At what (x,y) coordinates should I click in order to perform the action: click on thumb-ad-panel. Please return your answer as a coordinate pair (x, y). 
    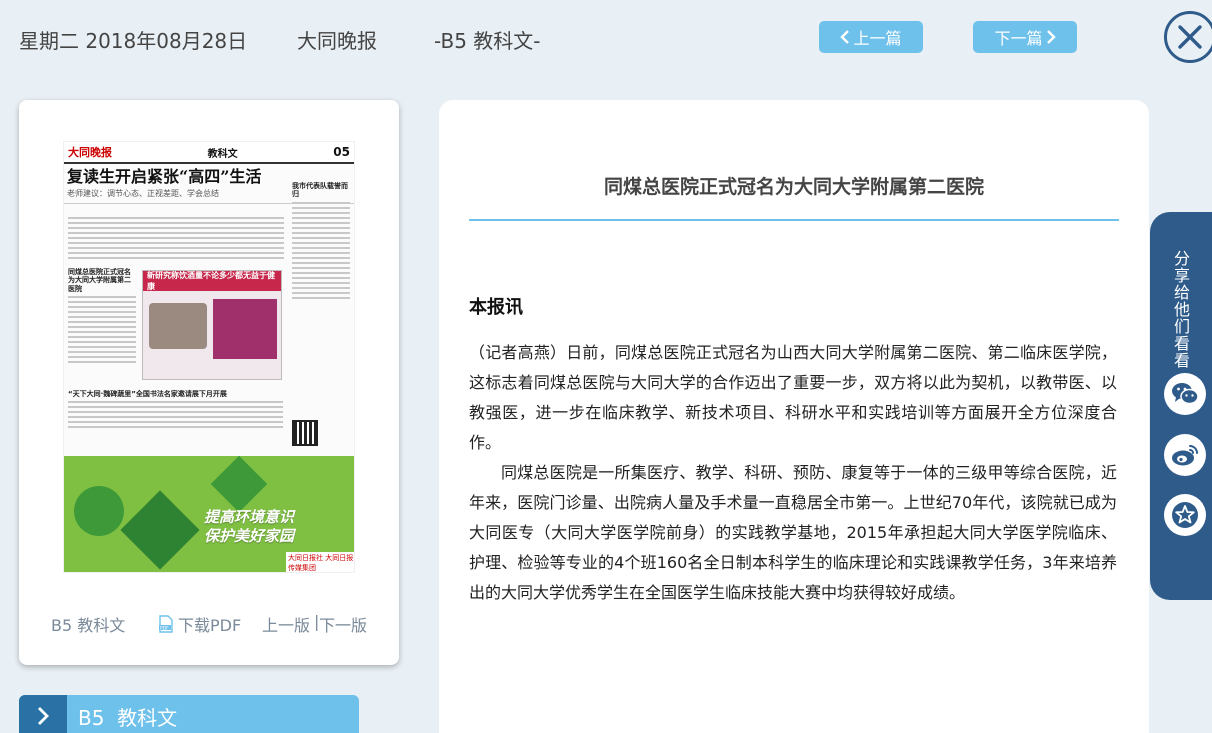
    Looking at the image, I should click on (245, 329).